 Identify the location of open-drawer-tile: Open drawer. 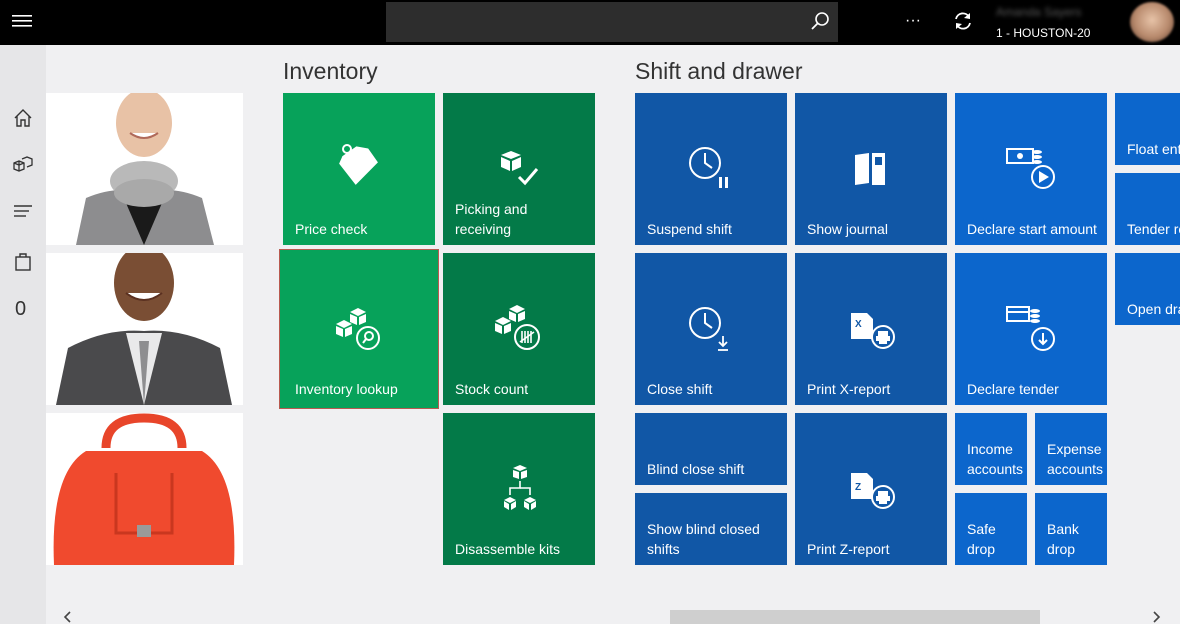
(1147, 289).